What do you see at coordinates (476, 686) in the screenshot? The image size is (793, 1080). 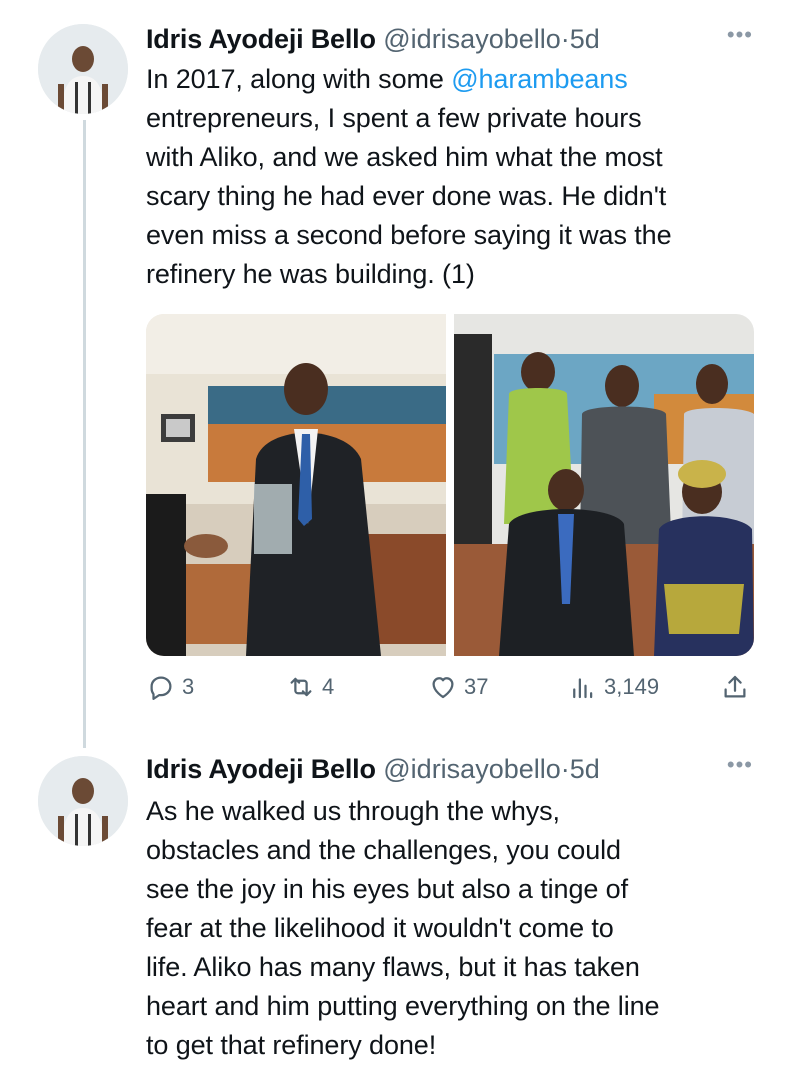 I see `like-count: 37` at bounding box center [476, 686].